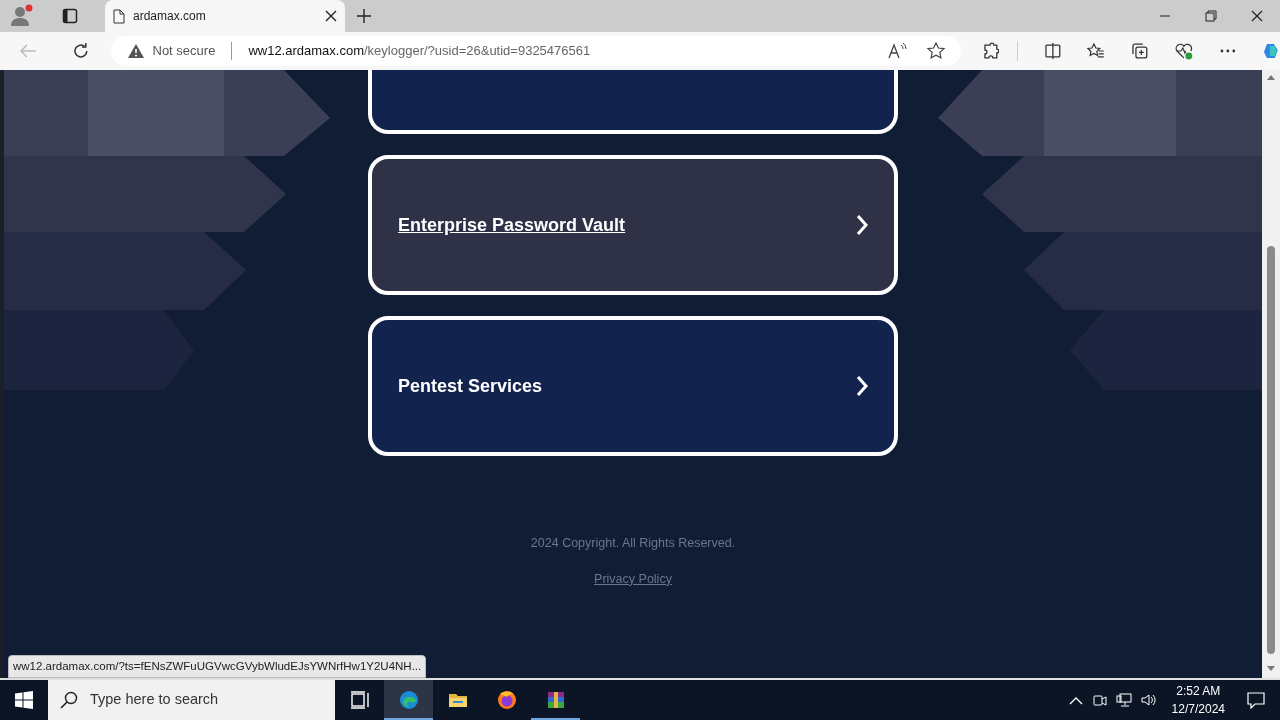  I want to click on network-icon, so click(1123, 700).